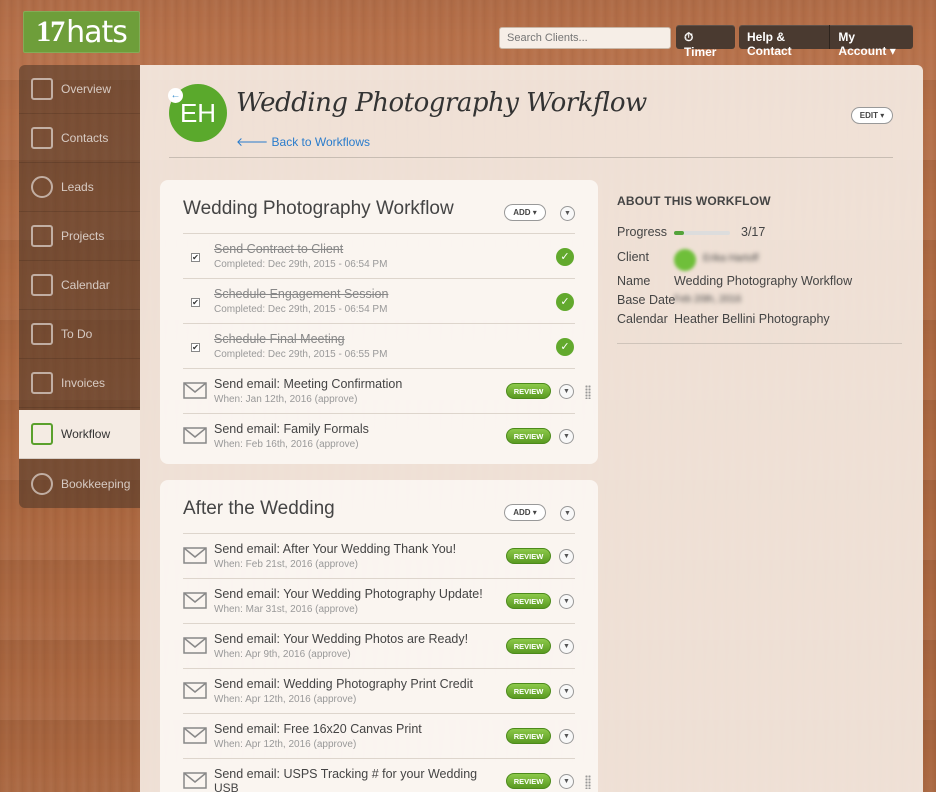 This screenshot has width=936, height=792. Describe the element at coordinates (175, 95) in the screenshot. I see `back-arrow-icon: ←` at that location.